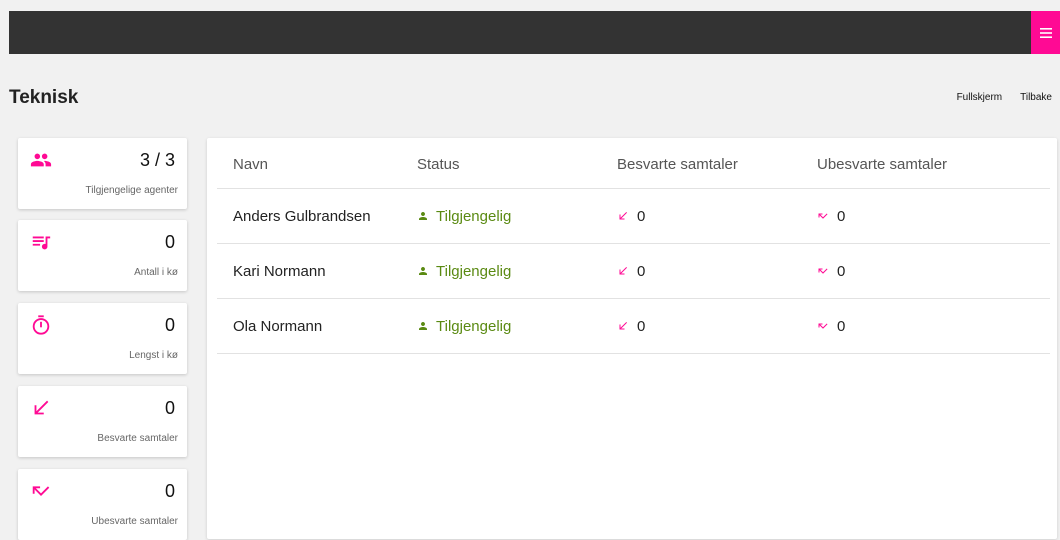 This screenshot has width=1060, height=540. I want to click on stat-card-queue-count: 0 Antall i kø, so click(102, 255).